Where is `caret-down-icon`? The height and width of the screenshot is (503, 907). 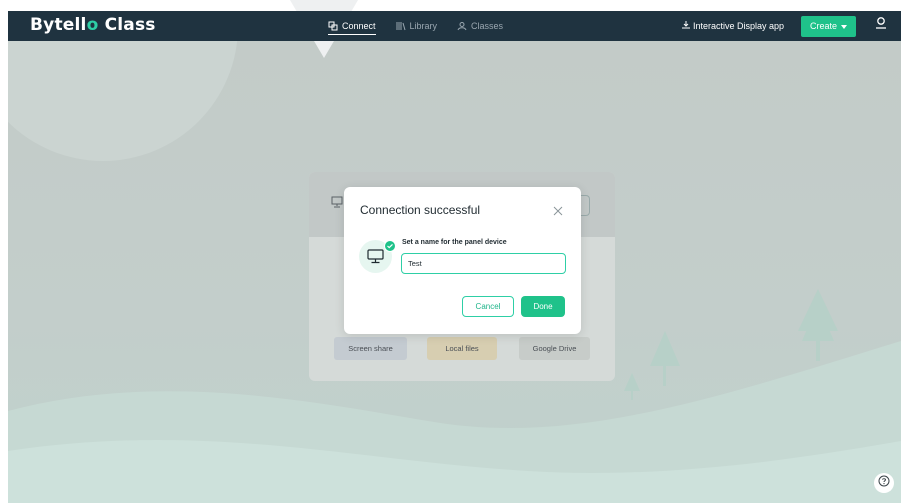
caret-down-icon is located at coordinates (844, 26).